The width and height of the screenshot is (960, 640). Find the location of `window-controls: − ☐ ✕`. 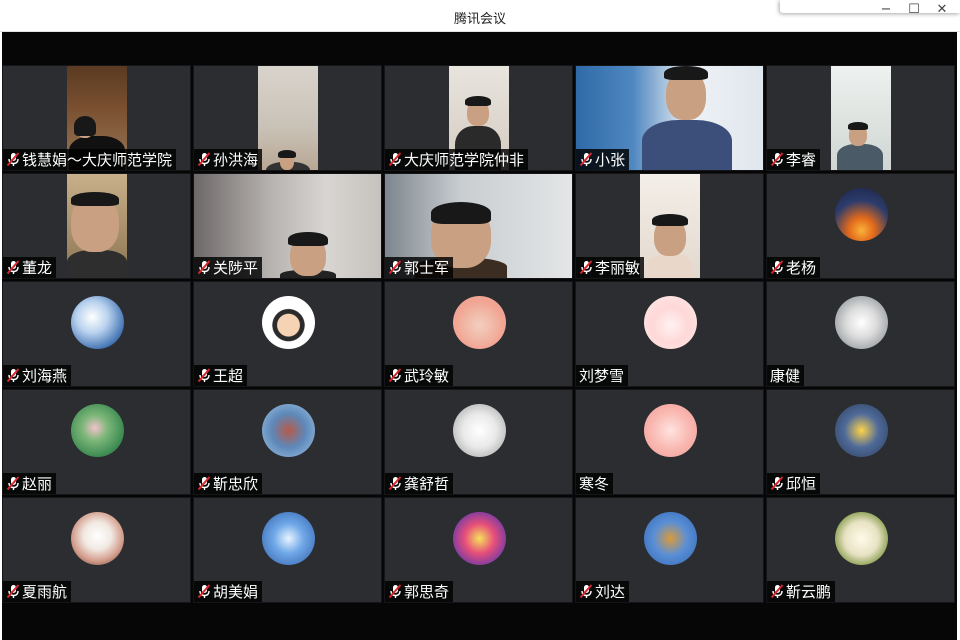

window-controls: − ☐ ✕ is located at coordinates (870, 8).